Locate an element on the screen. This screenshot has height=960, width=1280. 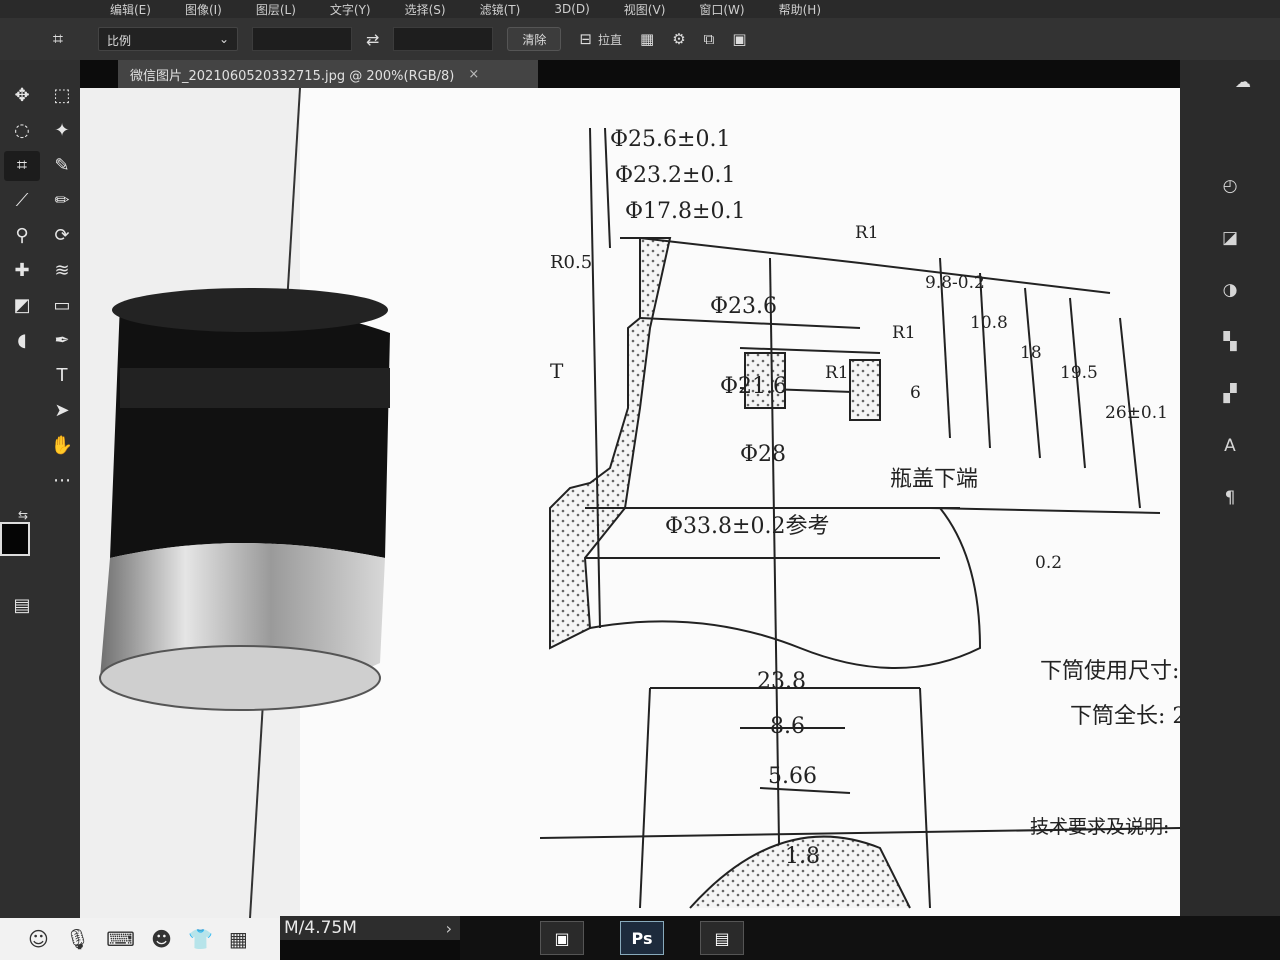
dim-r4: R1 is located at coordinates (837, 373).